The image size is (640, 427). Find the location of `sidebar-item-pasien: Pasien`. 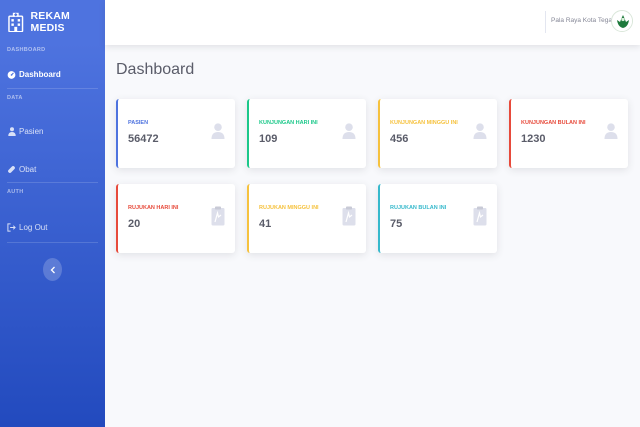

sidebar-item-pasien: Pasien is located at coordinates (25, 131).